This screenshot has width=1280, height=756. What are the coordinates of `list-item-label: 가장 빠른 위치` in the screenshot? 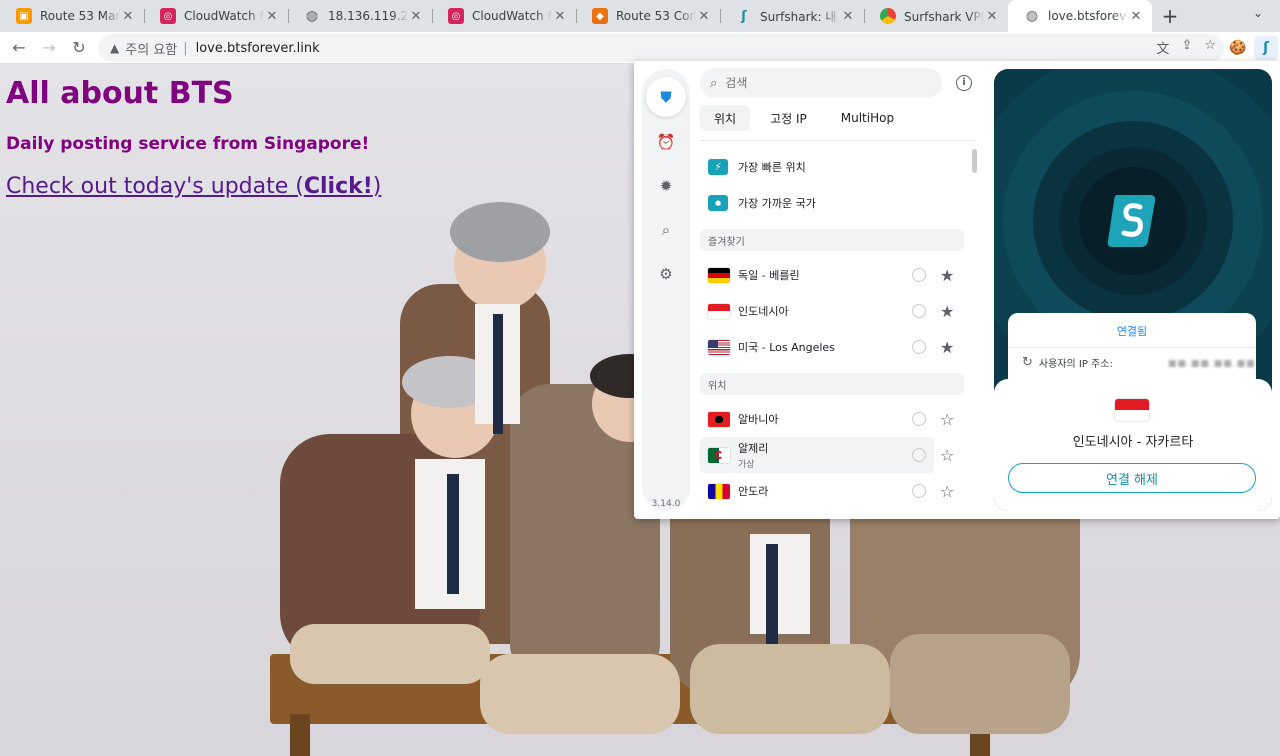 It's located at (772, 167).